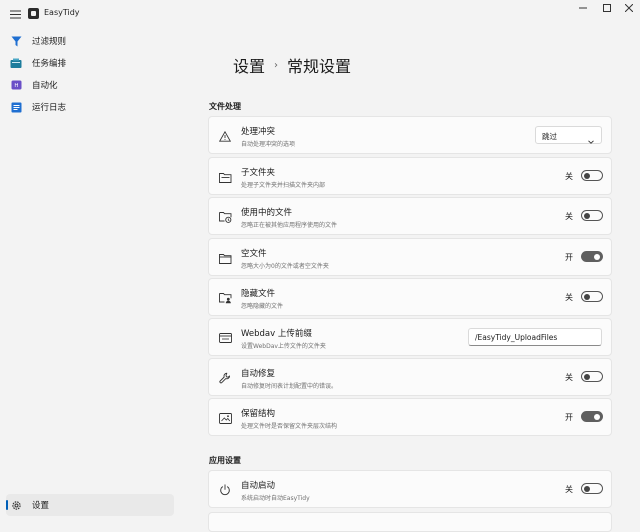 Image resolution: width=640 pixels, height=532 pixels. Describe the element at coordinates (225, 136) in the screenshot. I see `warning-icon` at that location.